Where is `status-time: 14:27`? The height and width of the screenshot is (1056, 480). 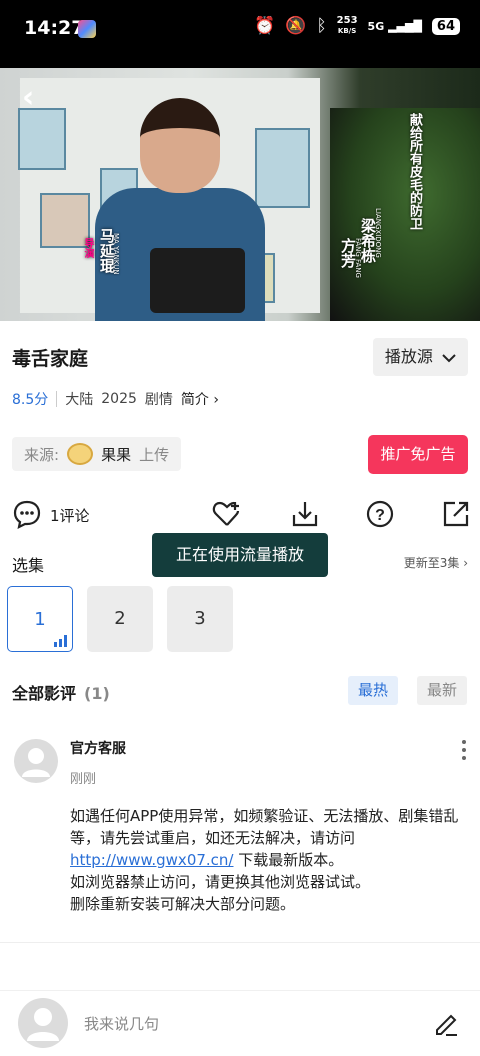 status-time: 14:27 is located at coordinates (54, 28).